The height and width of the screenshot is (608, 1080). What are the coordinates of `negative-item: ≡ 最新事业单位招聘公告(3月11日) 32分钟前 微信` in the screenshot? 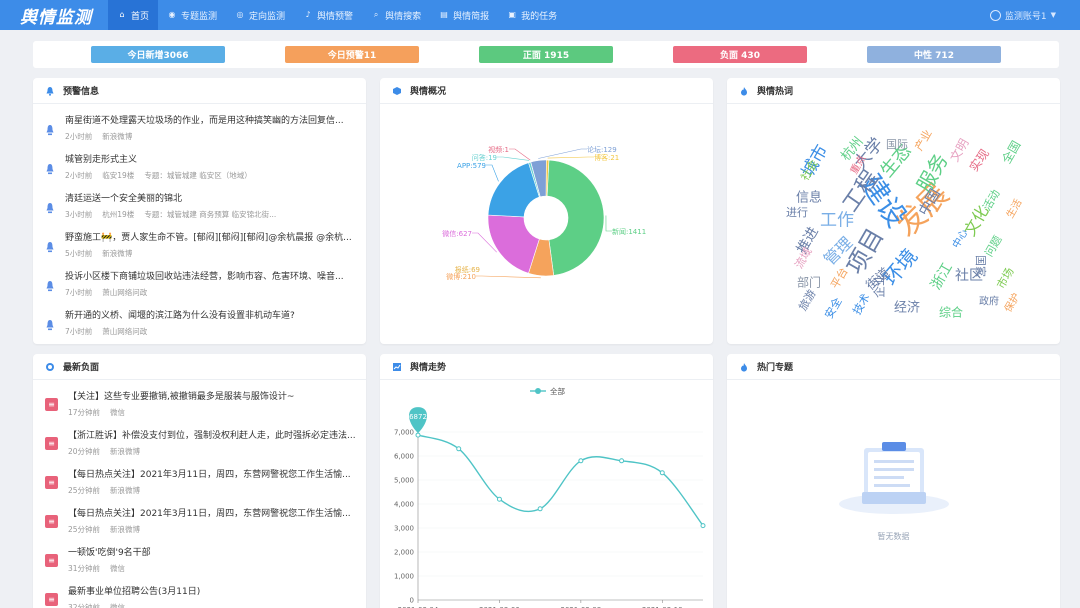 It's located at (200, 594).